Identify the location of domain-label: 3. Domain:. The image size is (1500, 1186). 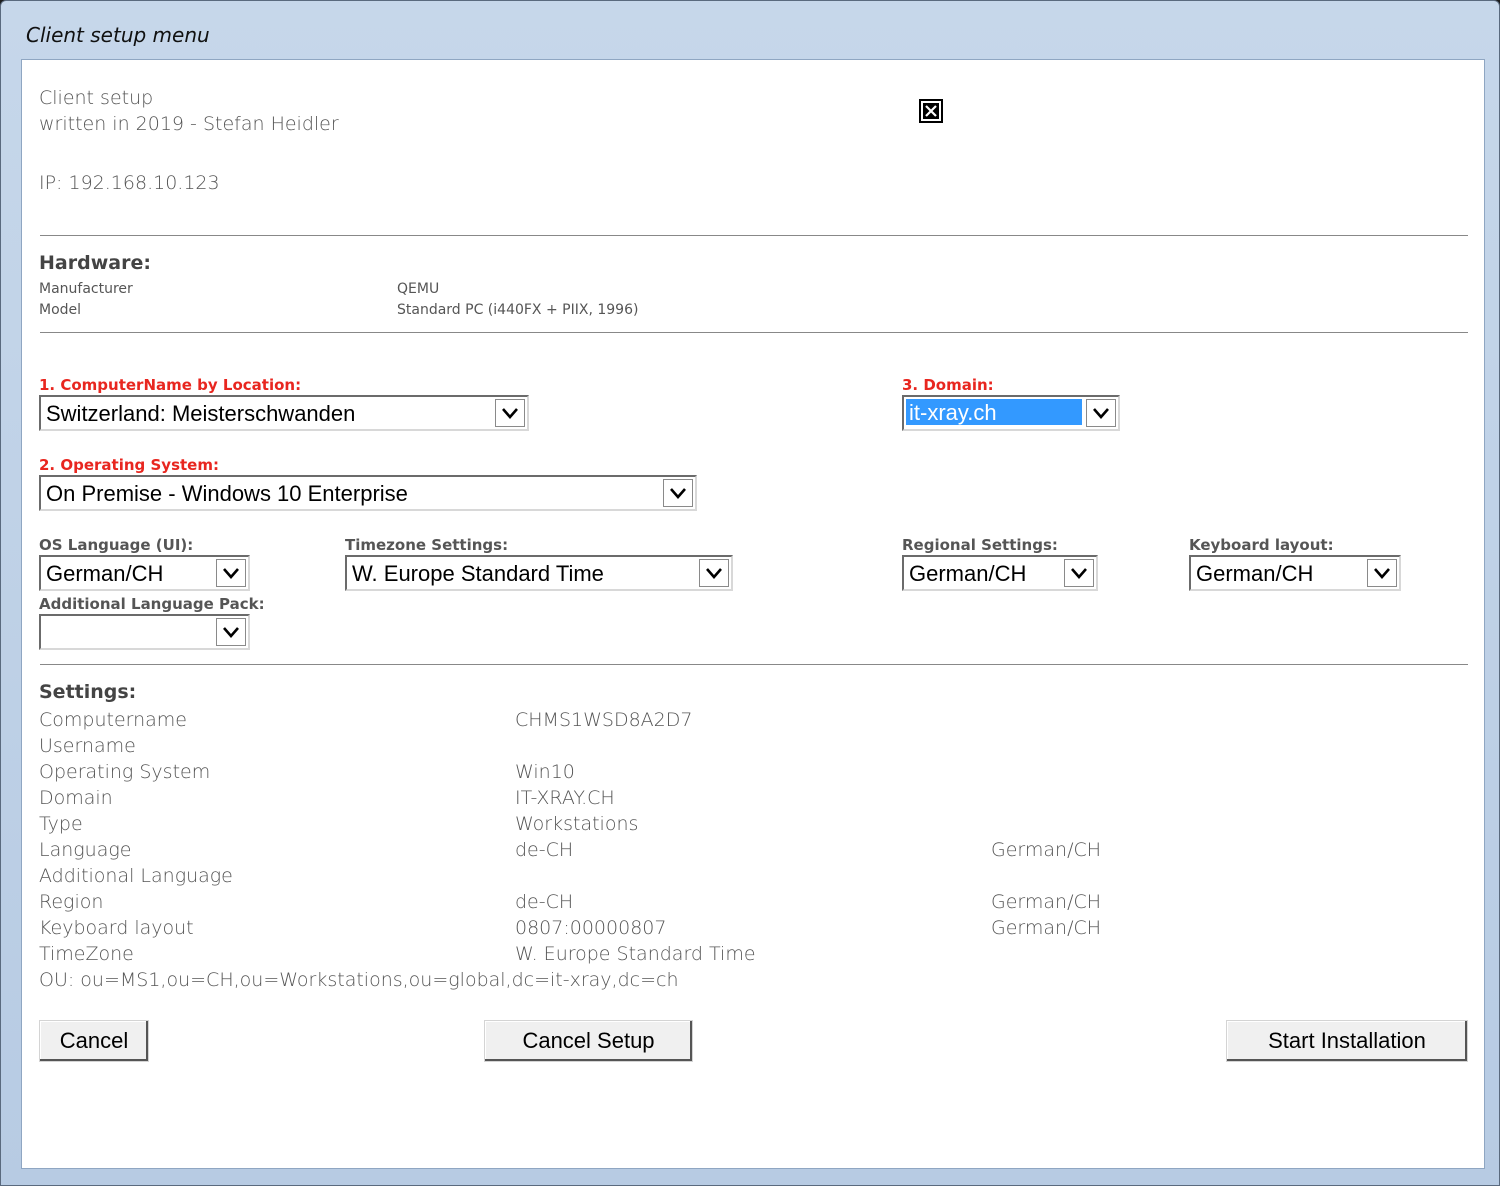
(948, 385).